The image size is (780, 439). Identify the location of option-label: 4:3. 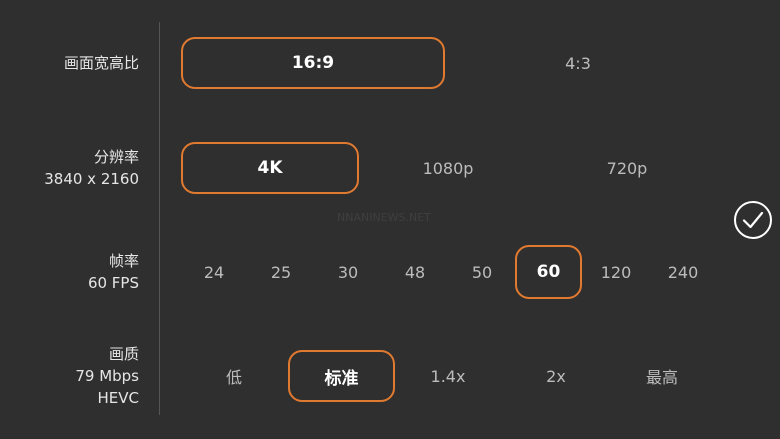
(578, 63).